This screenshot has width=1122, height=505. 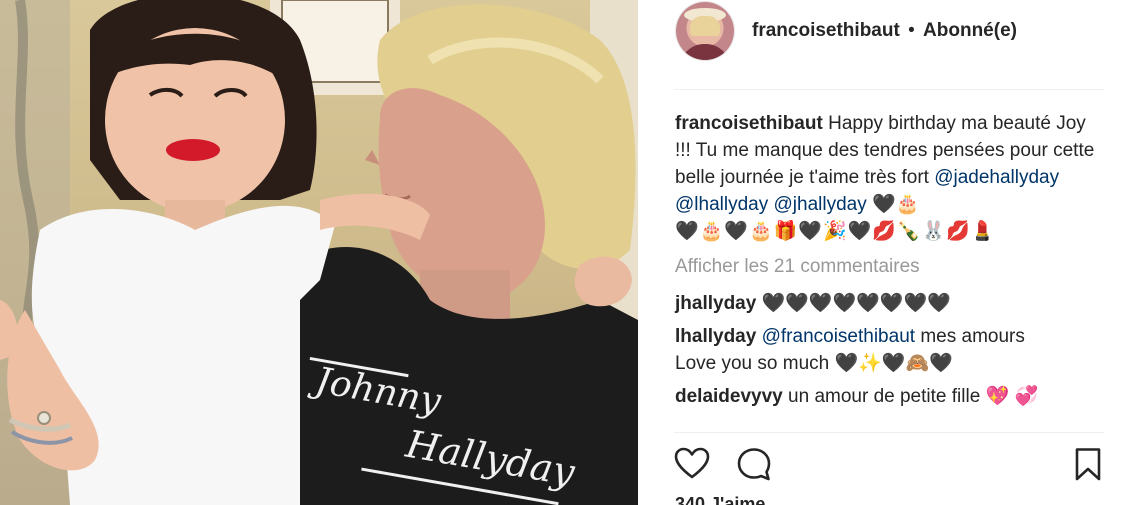 What do you see at coordinates (715, 336) in the screenshot?
I see `comment-username: lhallyday` at bounding box center [715, 336].